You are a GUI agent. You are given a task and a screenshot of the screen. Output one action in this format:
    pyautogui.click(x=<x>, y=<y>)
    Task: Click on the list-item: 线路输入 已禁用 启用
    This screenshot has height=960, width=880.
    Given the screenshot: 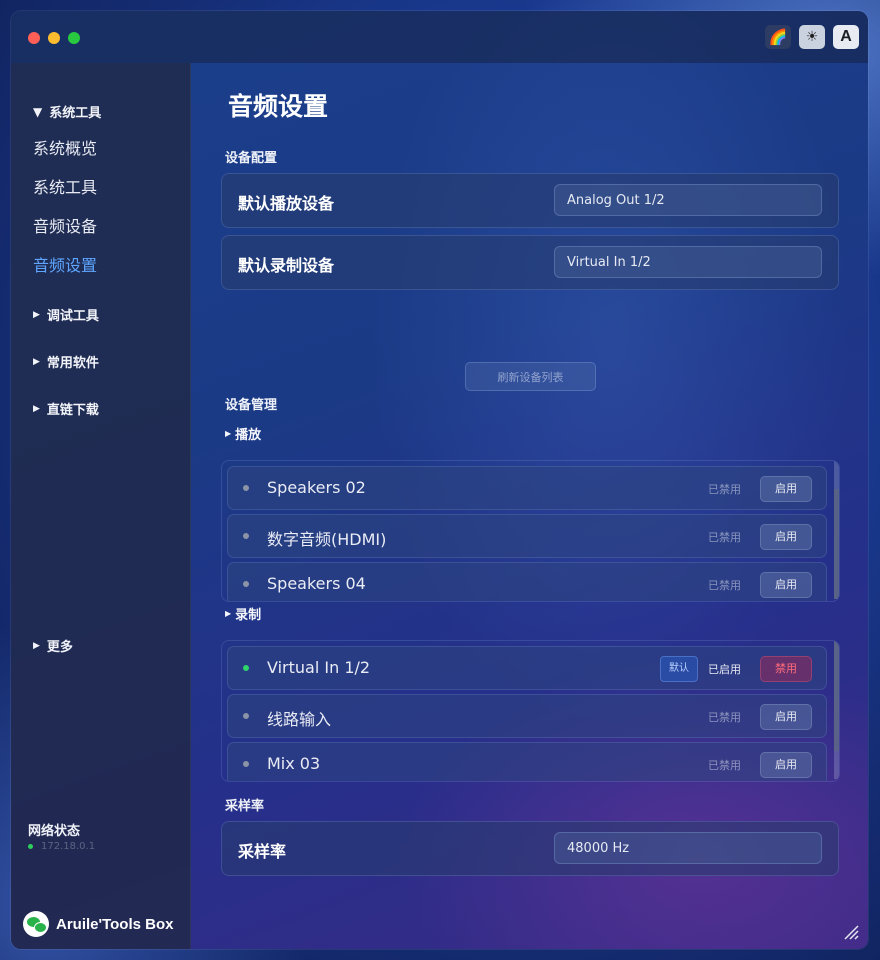 What is the action you would take?
    pyautogui.click(x=527, y=716)
    